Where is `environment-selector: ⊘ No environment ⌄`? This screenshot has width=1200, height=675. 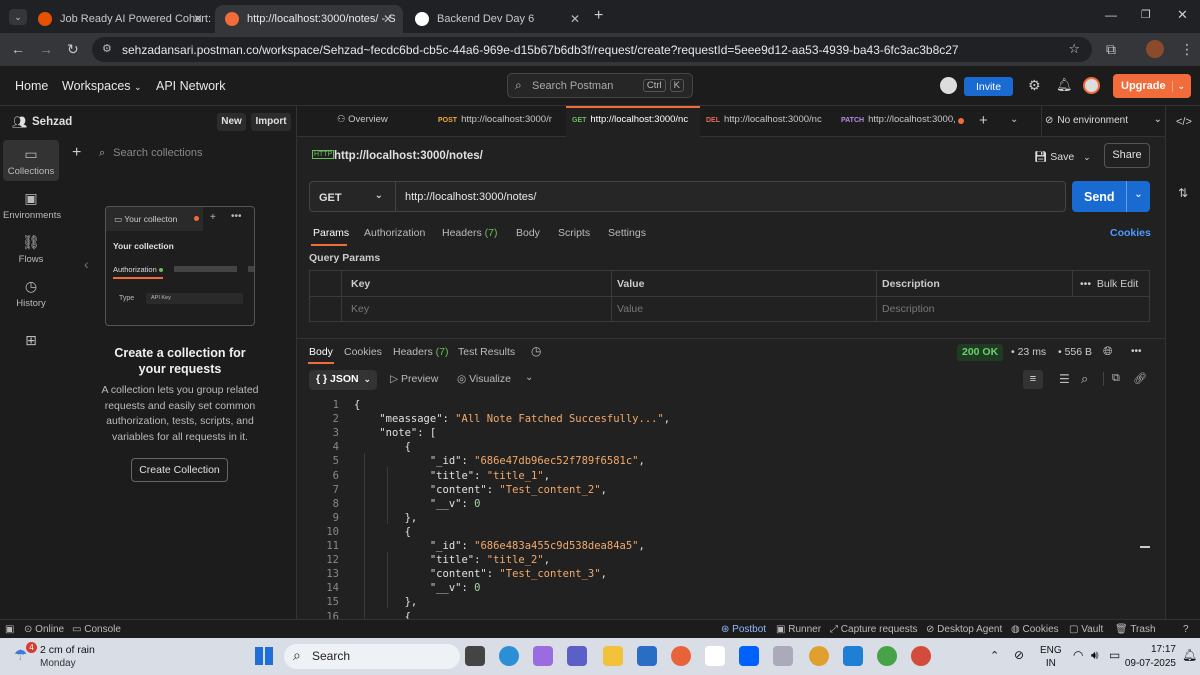
environment-selector: ⊘ No environment ⌄ is located at coordinates (1103, 121).